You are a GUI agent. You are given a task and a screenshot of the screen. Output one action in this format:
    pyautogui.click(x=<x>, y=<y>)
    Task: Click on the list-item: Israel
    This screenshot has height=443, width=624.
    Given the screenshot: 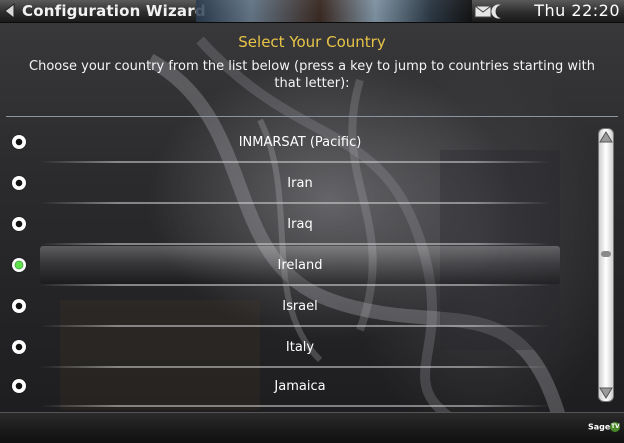 What is the action you would take?
    pyautogui.click(x=298, y=306)
    